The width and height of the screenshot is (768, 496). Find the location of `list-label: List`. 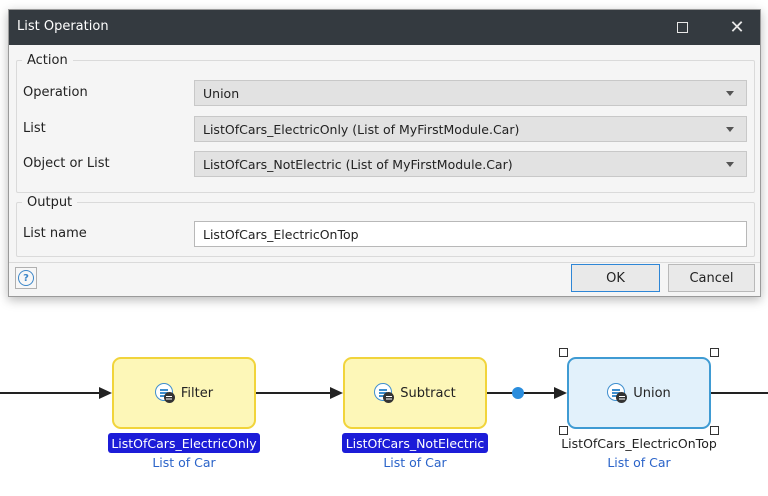

list-label: List is located at coordinates (34, 128).